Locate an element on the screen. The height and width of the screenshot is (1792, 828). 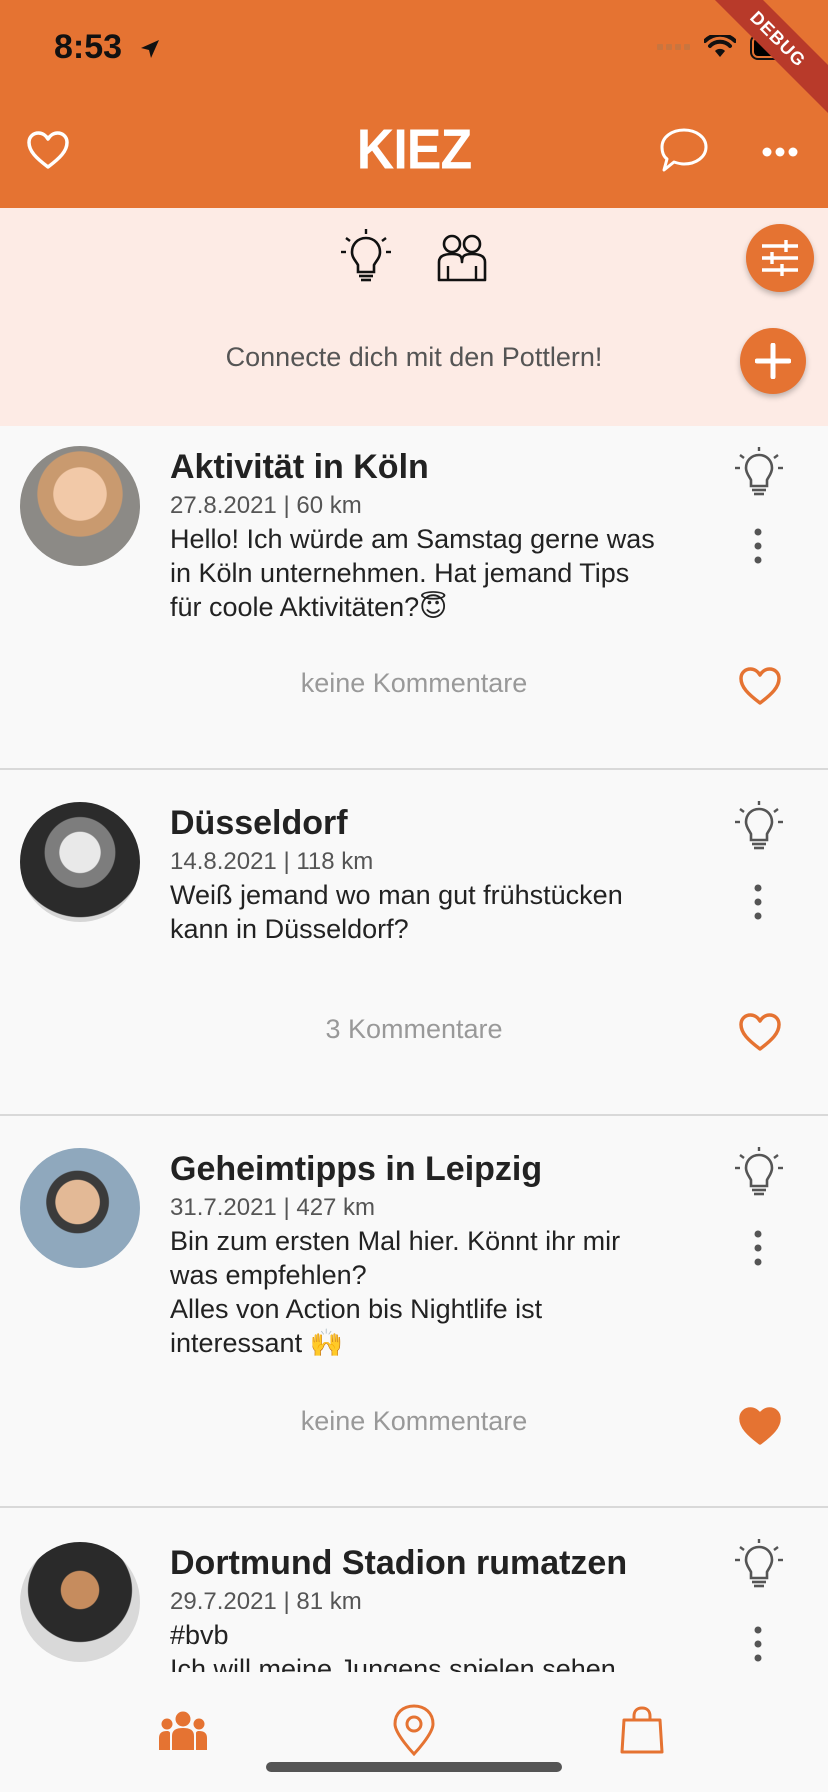
people-icon is located at coordinates (462, 258).